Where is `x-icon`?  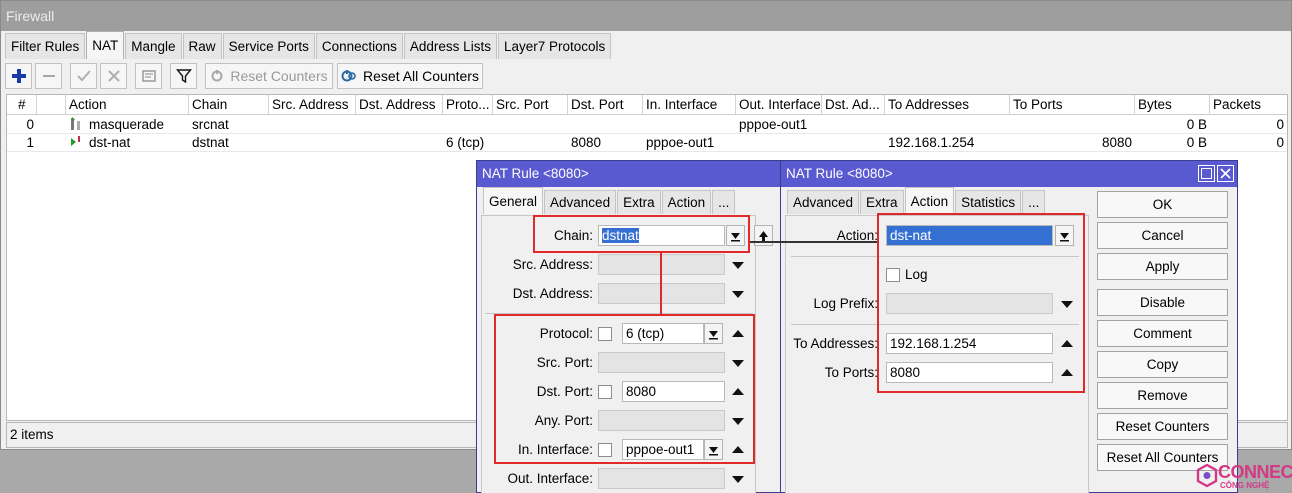 x-icon is located at coordinates (113, 76).